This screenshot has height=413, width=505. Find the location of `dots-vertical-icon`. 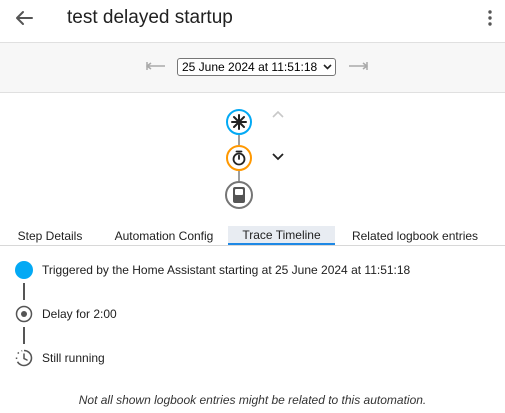

dots-vertical-icon is located at coordinates (490, 18).